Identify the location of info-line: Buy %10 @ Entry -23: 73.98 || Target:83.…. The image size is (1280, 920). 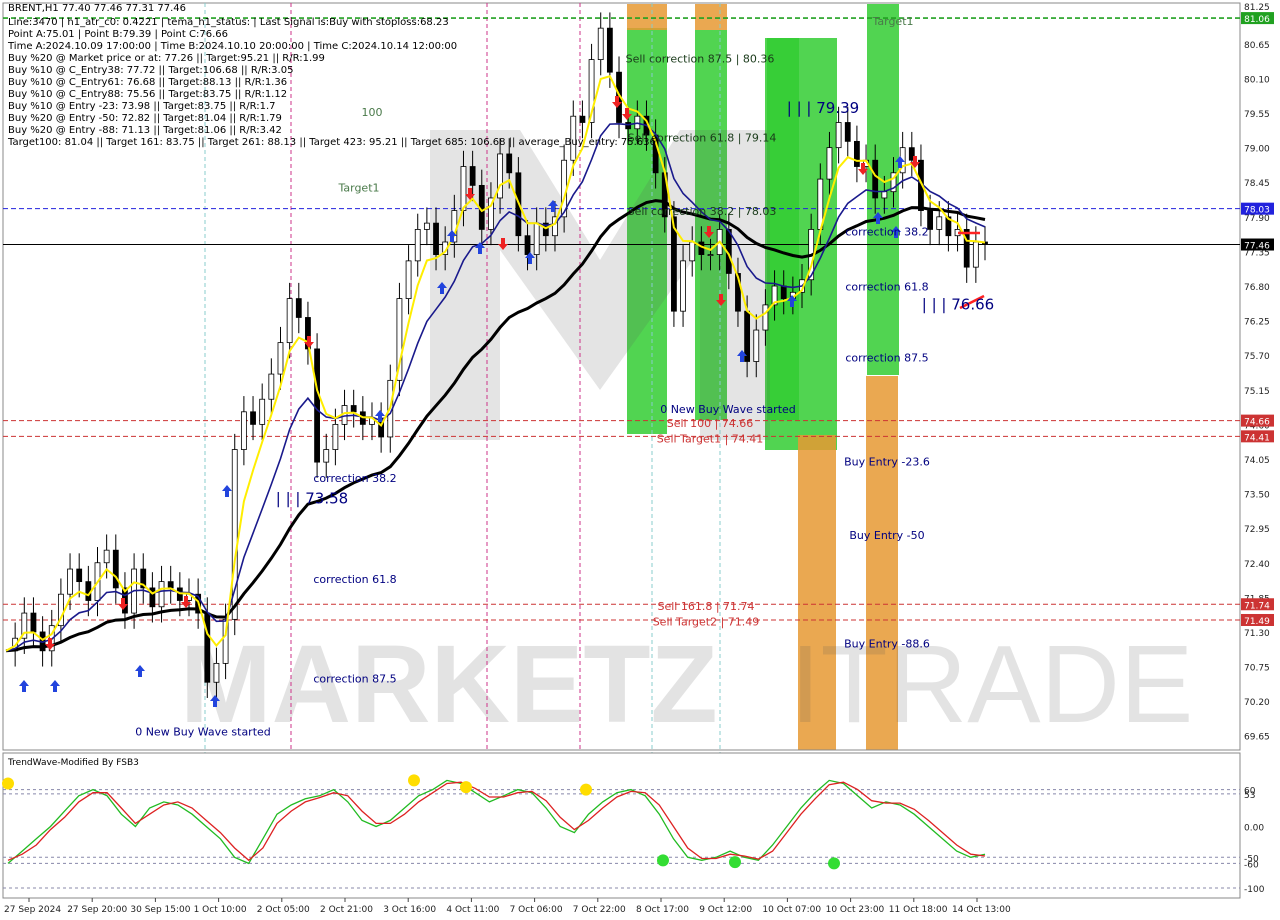
(142, 106).